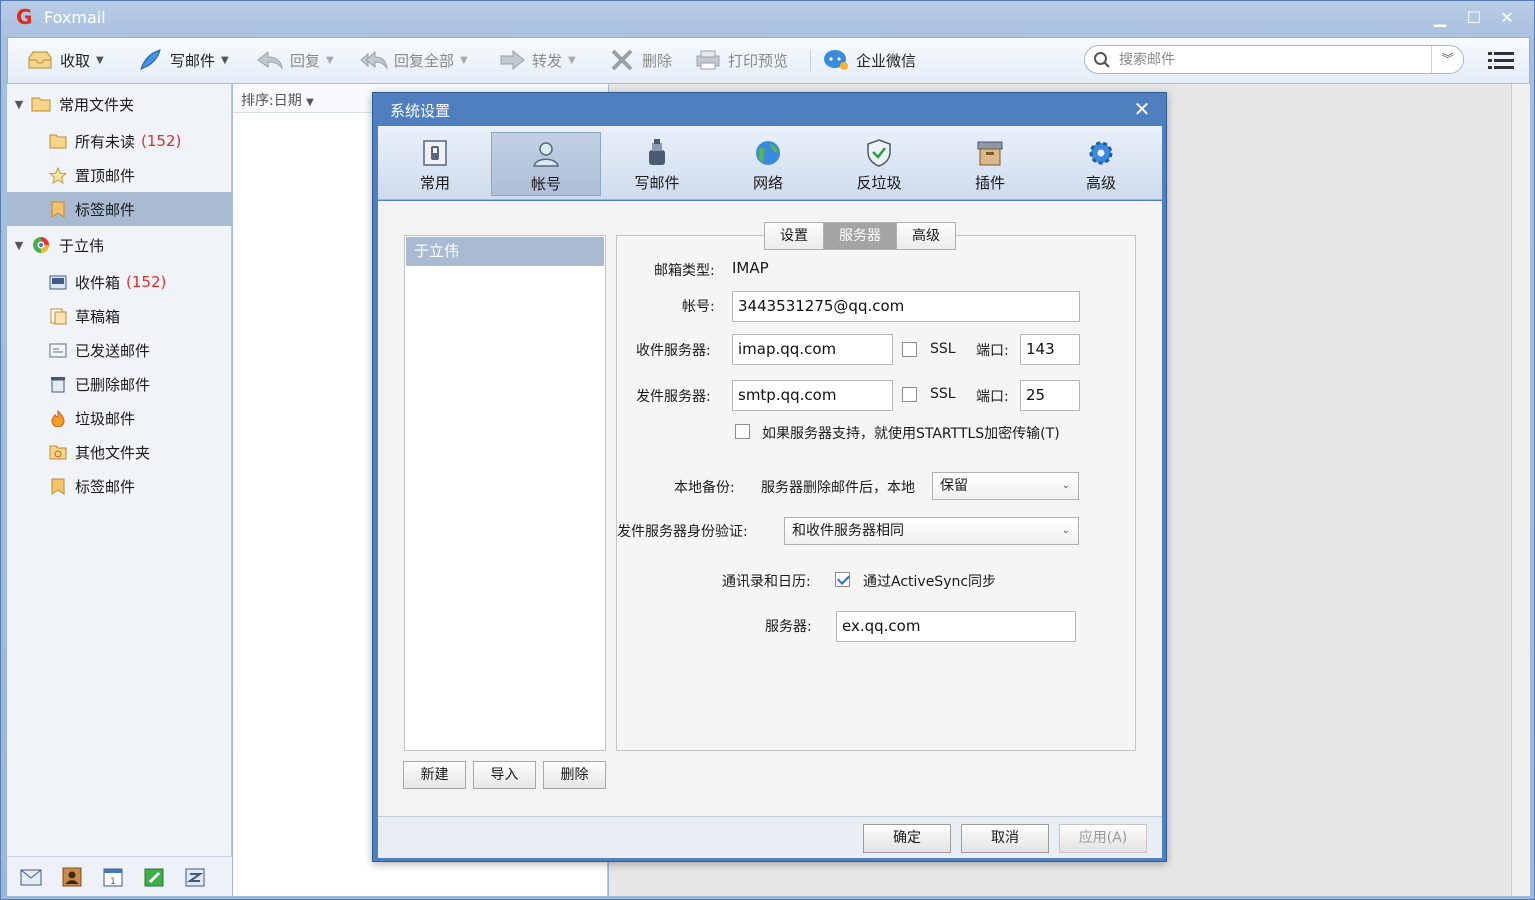 Image resolution: width=1535 pixels, height=900 pixels. I want to click on folder-item-unread: 所有未读 (152), so click(119, 141).